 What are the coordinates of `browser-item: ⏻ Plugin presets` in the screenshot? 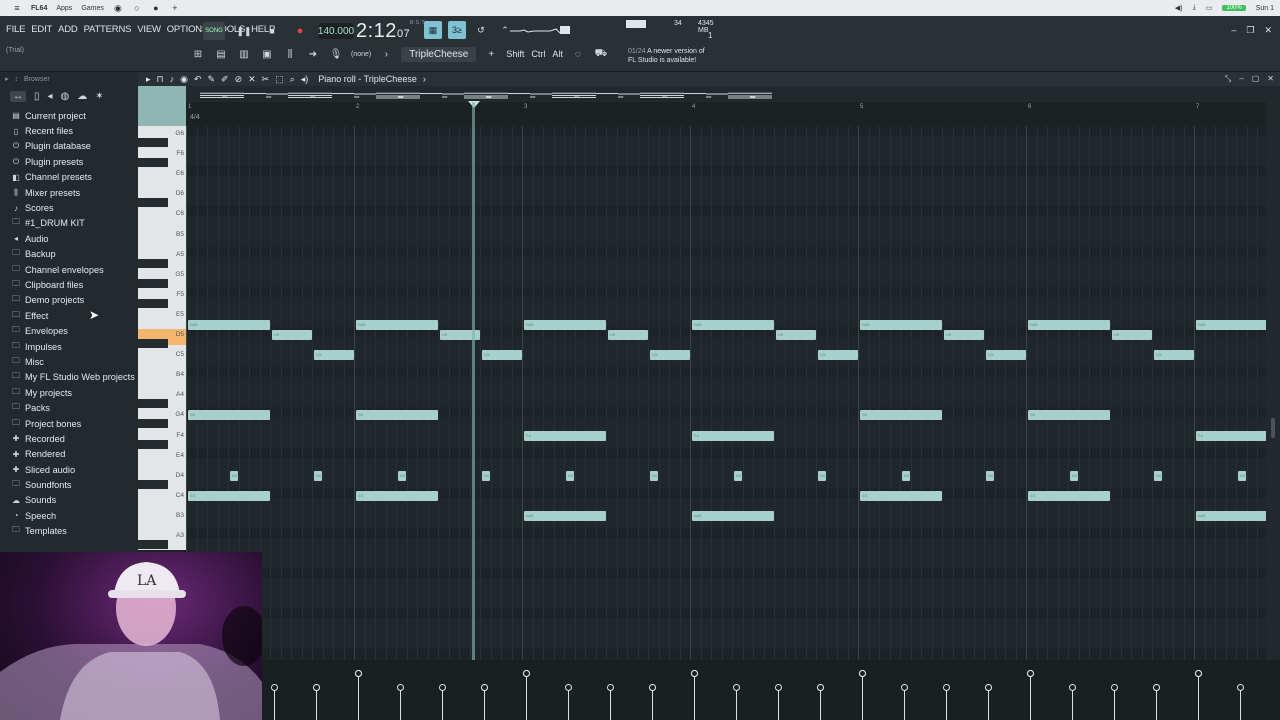 It's located at (74, 161).